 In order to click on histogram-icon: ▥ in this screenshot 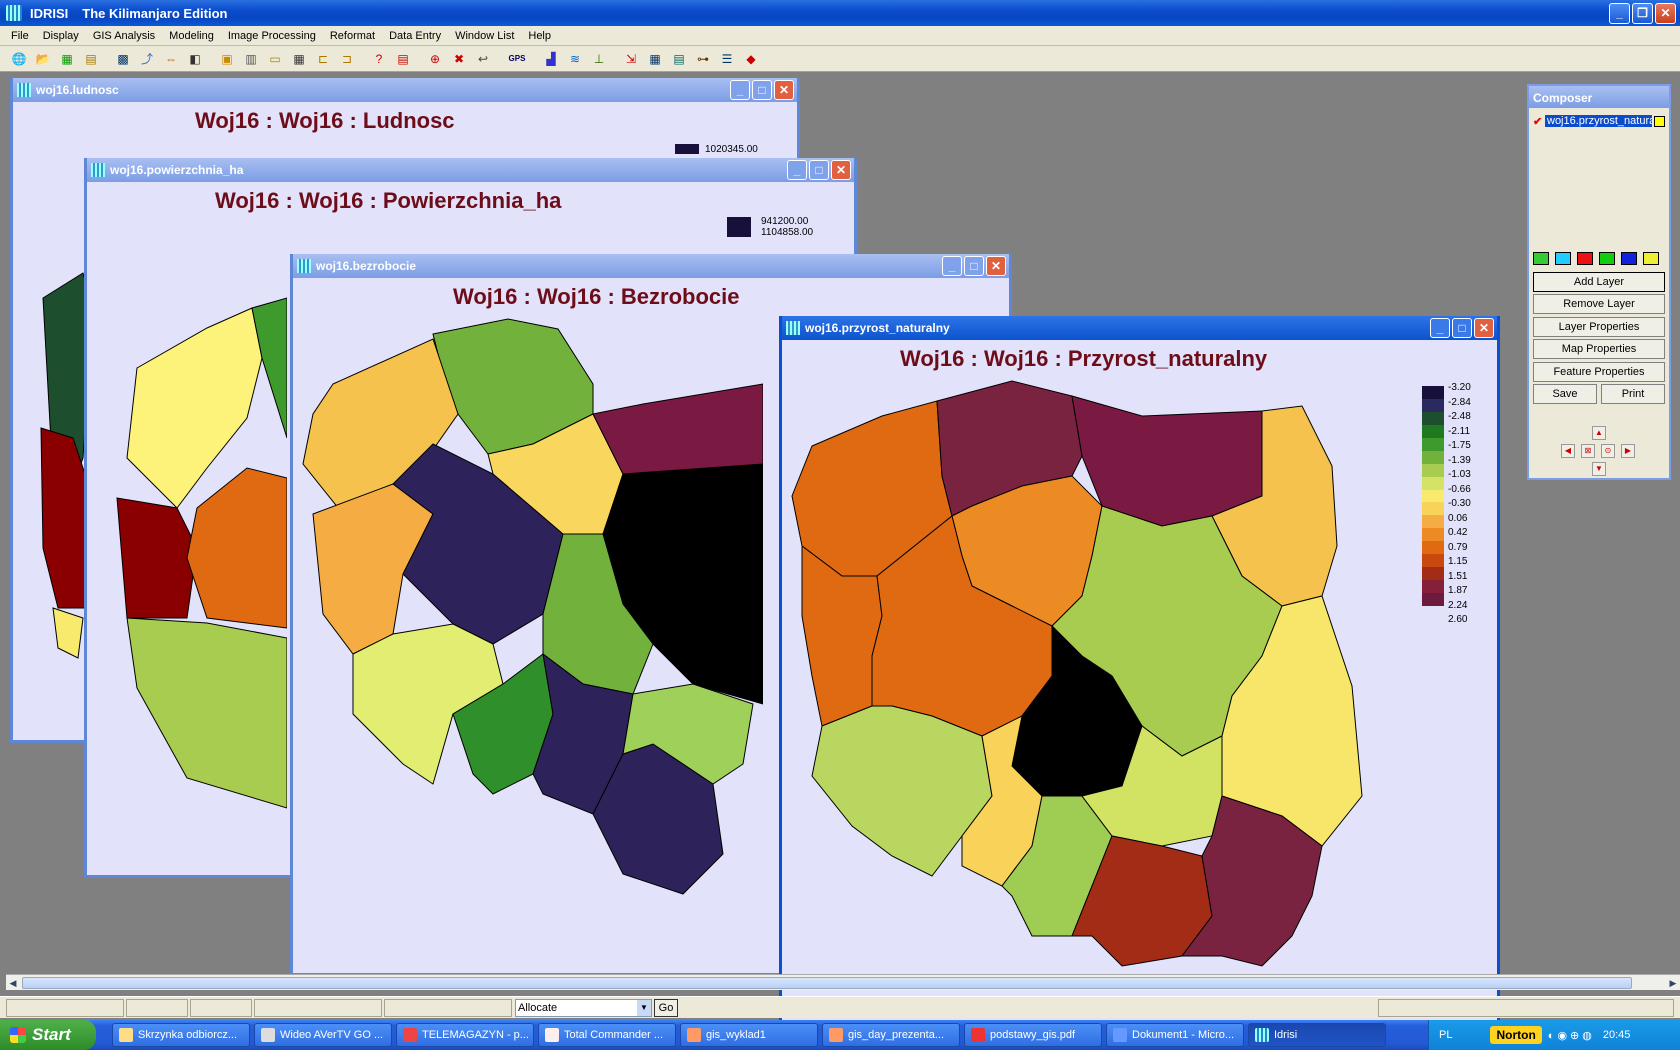, I will do `click(251, 59)`.